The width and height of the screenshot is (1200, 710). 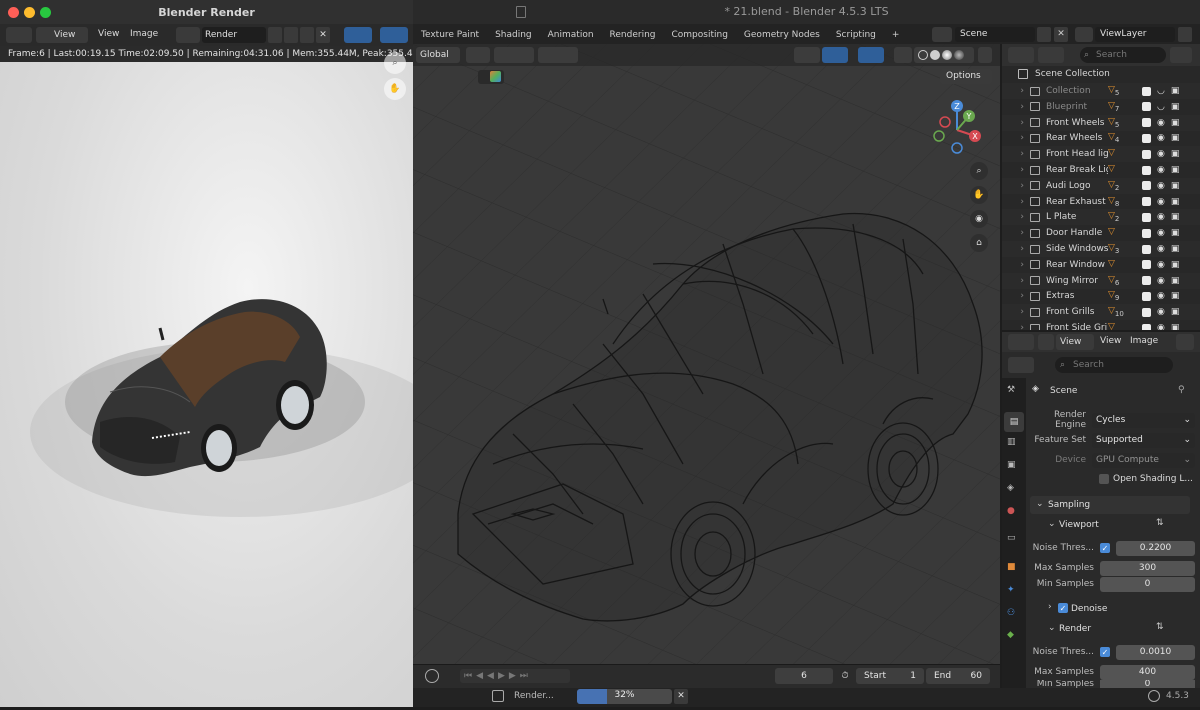 I want to click on current-frame-field: 6, so click(x=804, y=676).